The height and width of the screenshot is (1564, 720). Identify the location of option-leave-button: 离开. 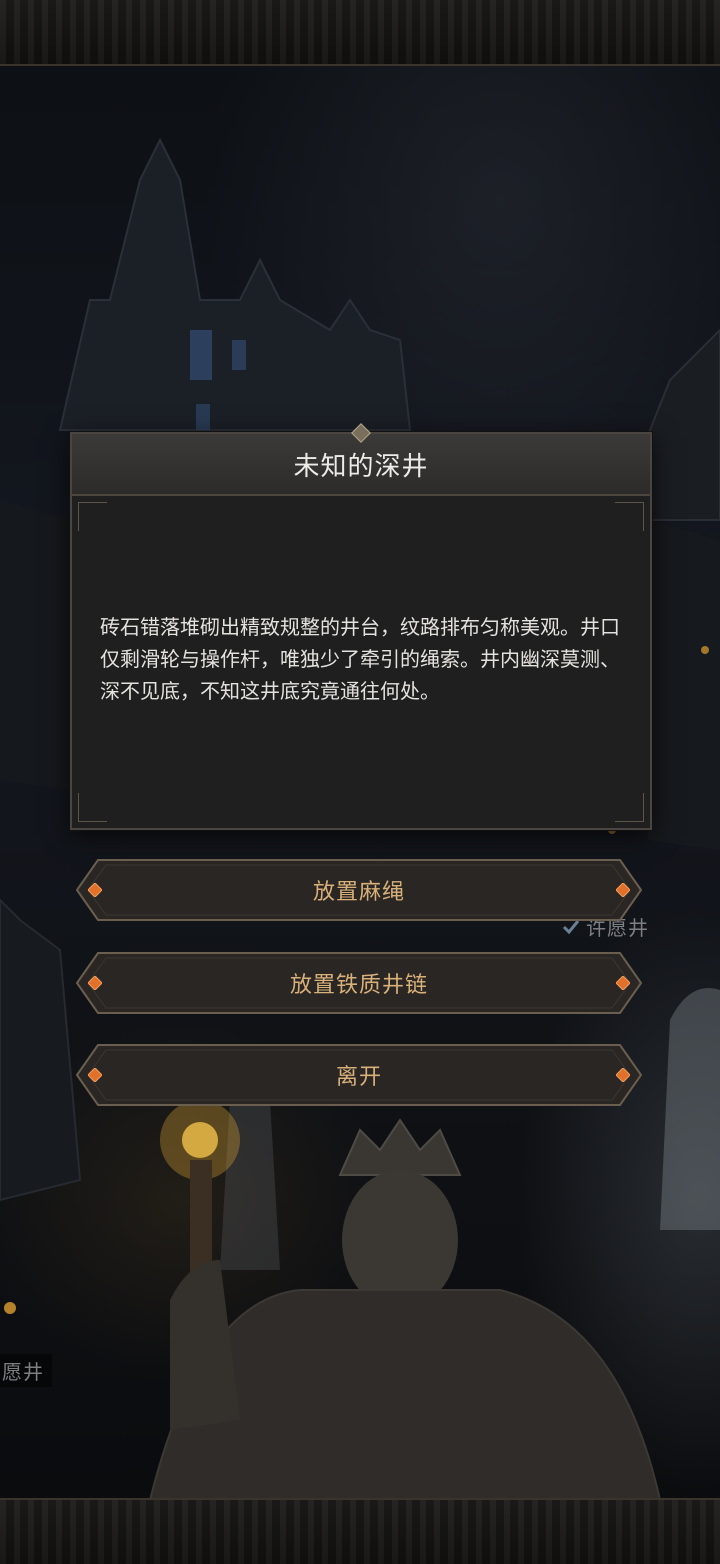
(359, 1075).